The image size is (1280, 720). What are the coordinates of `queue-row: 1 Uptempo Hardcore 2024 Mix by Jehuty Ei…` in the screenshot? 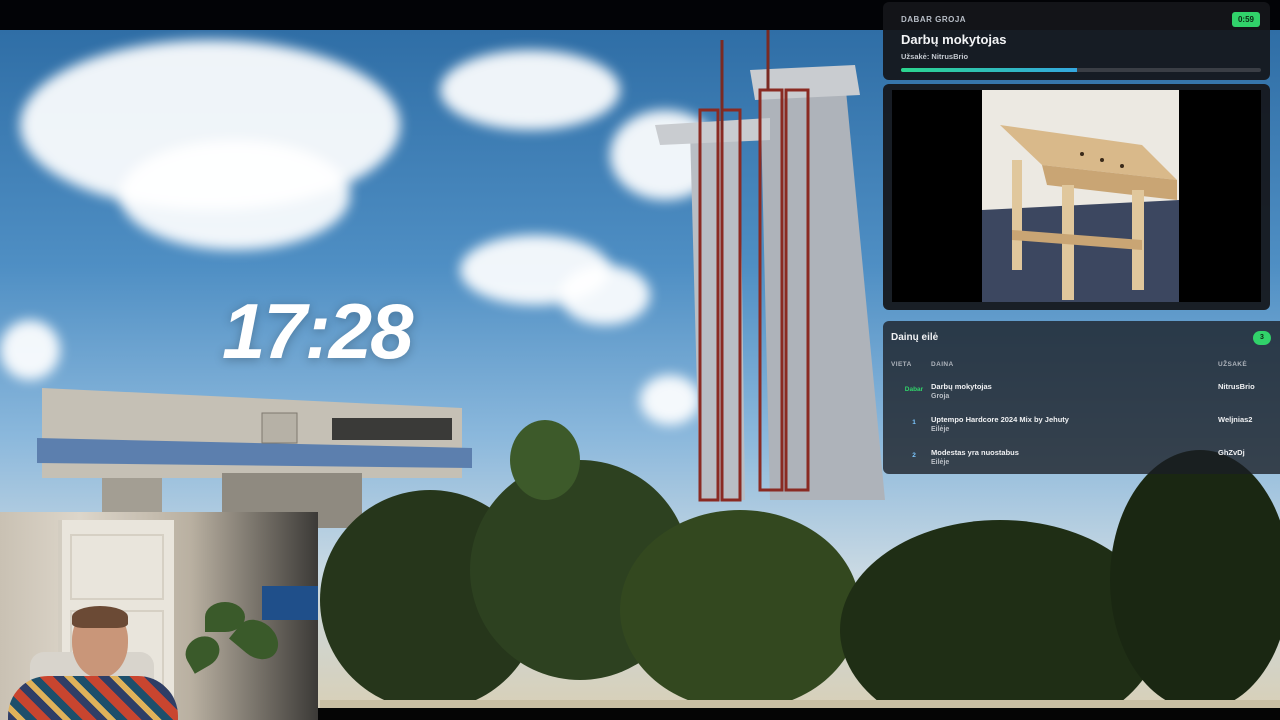 It's located at (1081, 426).